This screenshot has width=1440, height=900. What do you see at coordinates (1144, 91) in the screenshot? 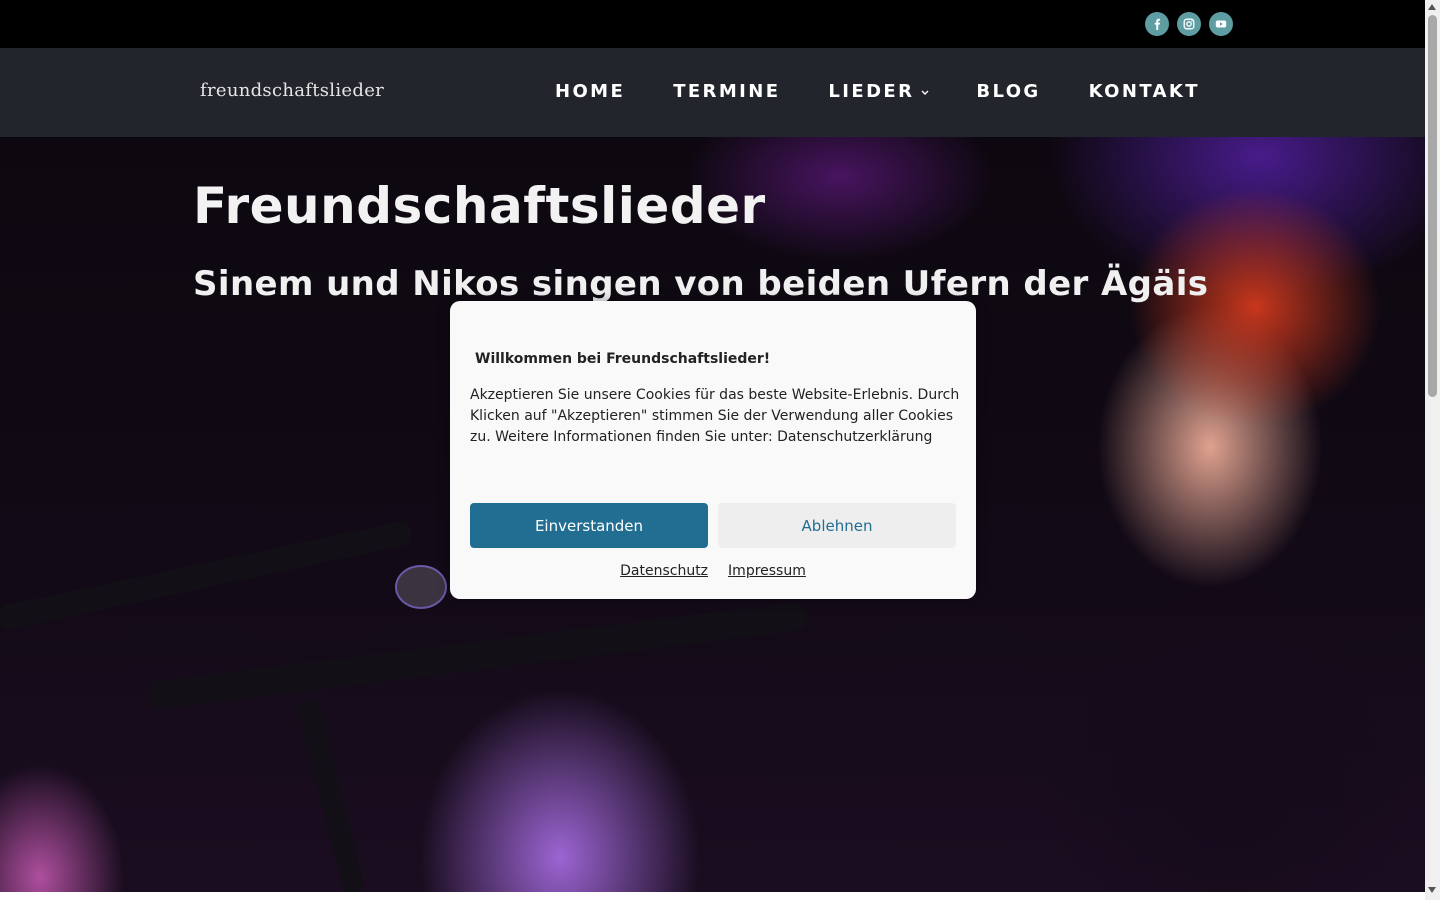
I see `nav-kontakt: KONTAKT` at bounding box center [1144, 91].